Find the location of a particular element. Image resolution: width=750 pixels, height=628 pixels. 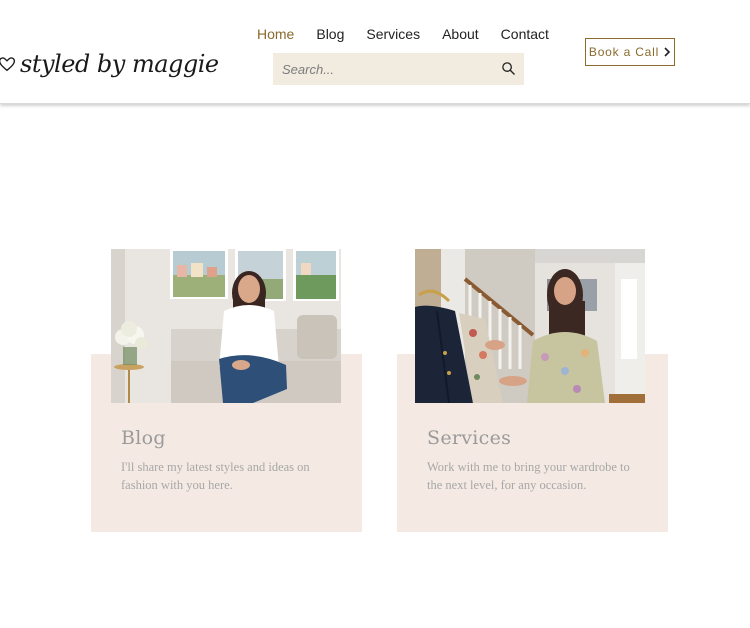

nav-contact: Contact is located at coordinates (525, 34).